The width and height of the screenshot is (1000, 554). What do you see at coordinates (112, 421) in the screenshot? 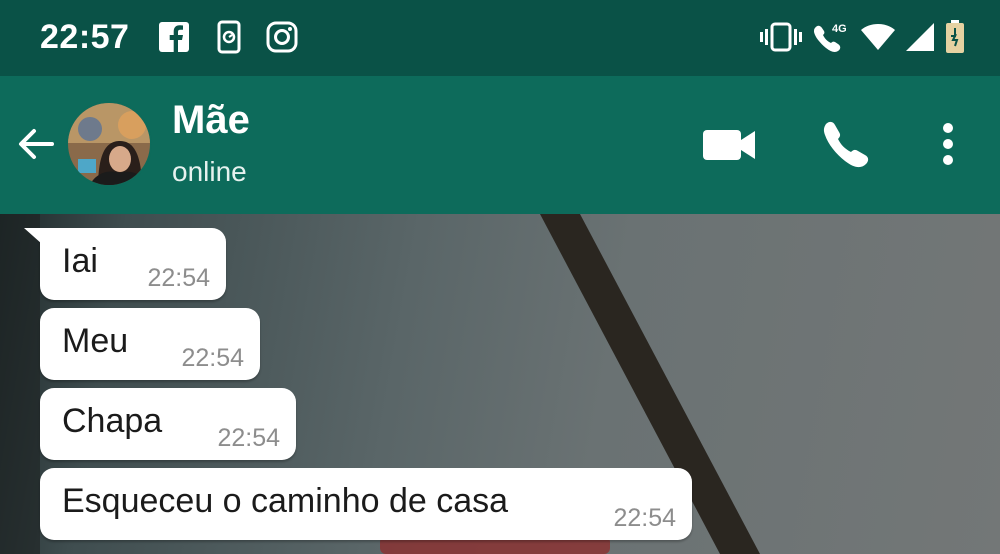
I see `message-text: Chapa` at bounding box center [112, 421].